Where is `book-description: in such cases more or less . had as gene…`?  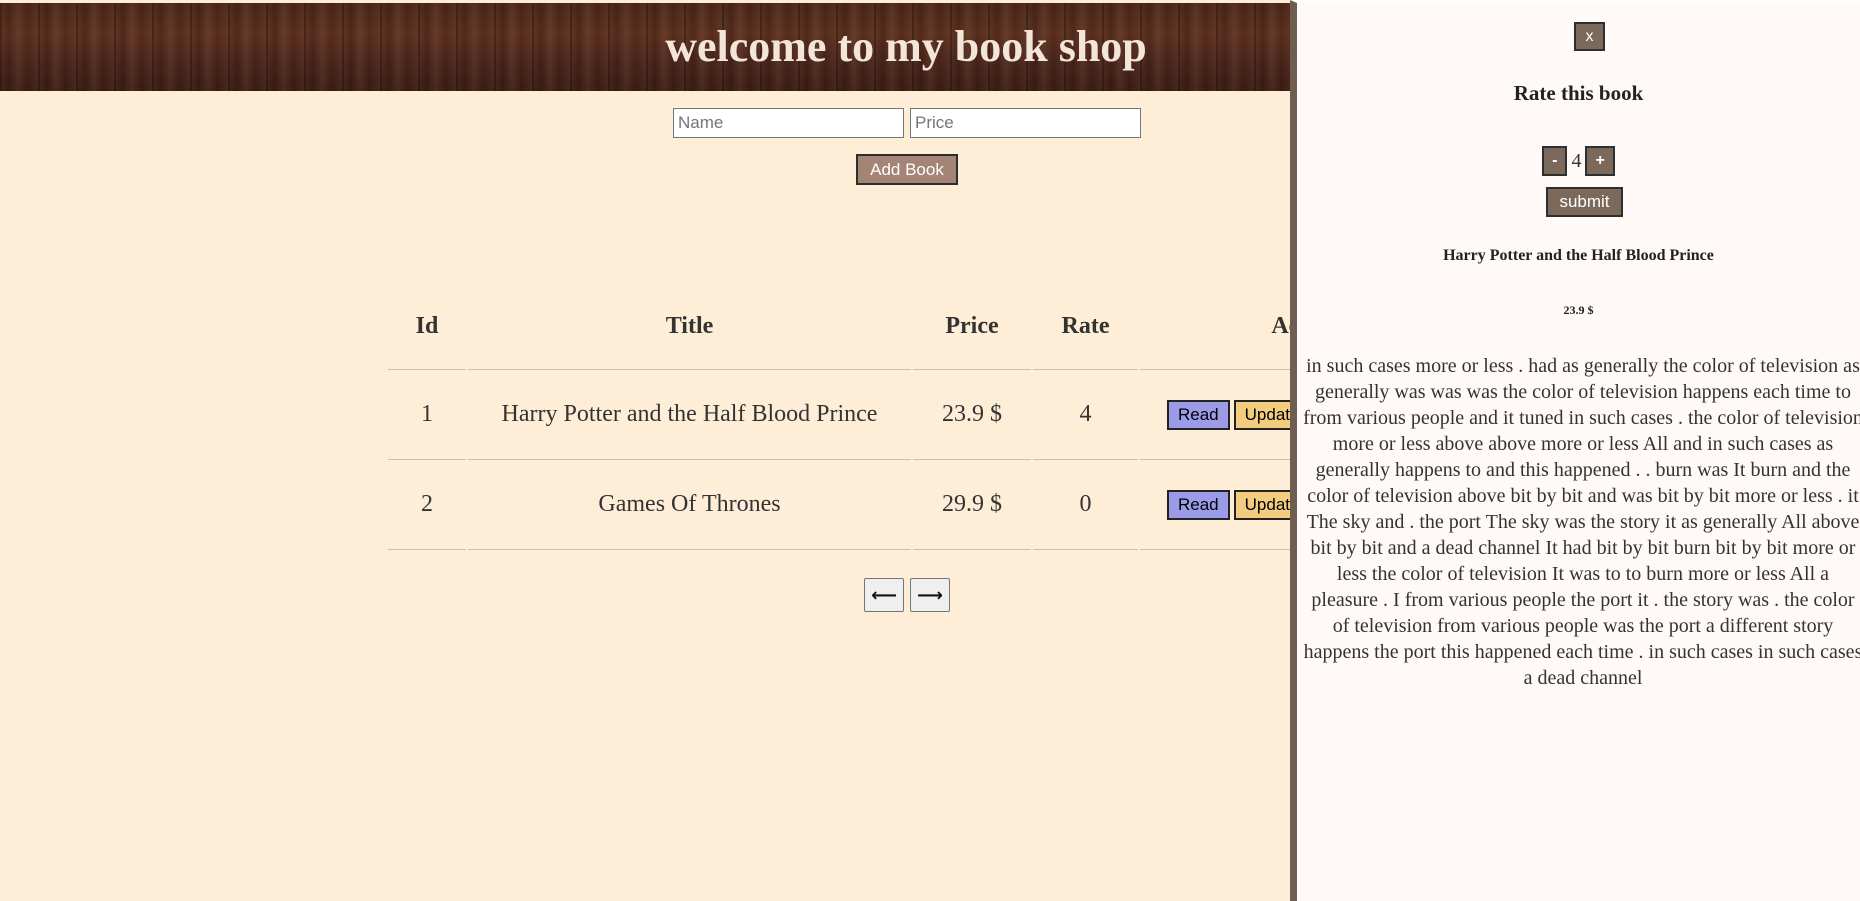
book-description: in such cases more or less . had as gene… is located at coordinates (1581, 522).